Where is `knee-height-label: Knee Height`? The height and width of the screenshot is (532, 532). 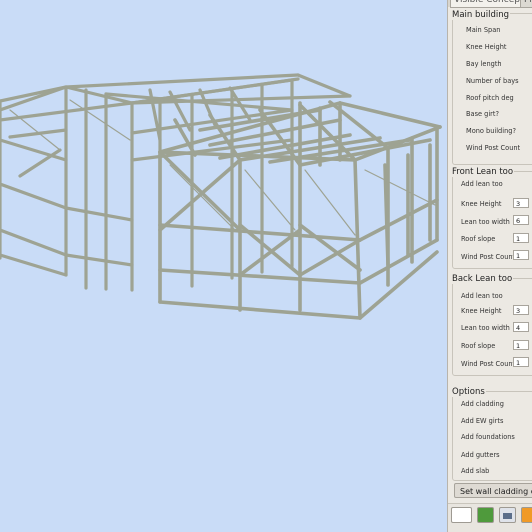
knee-height-label: Knee Height is located at coordinates (486, 47).